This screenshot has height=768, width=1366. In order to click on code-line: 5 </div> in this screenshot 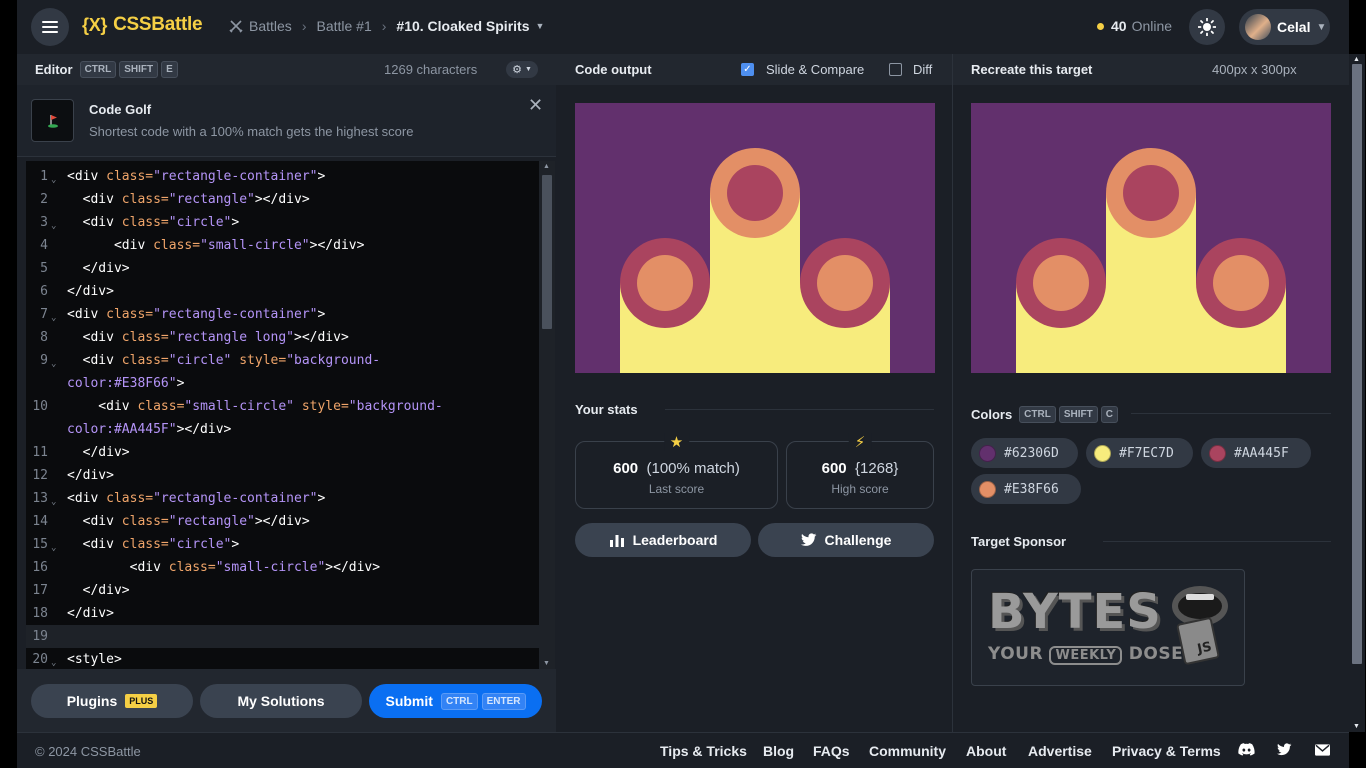, I will do `click(282, 268)`.